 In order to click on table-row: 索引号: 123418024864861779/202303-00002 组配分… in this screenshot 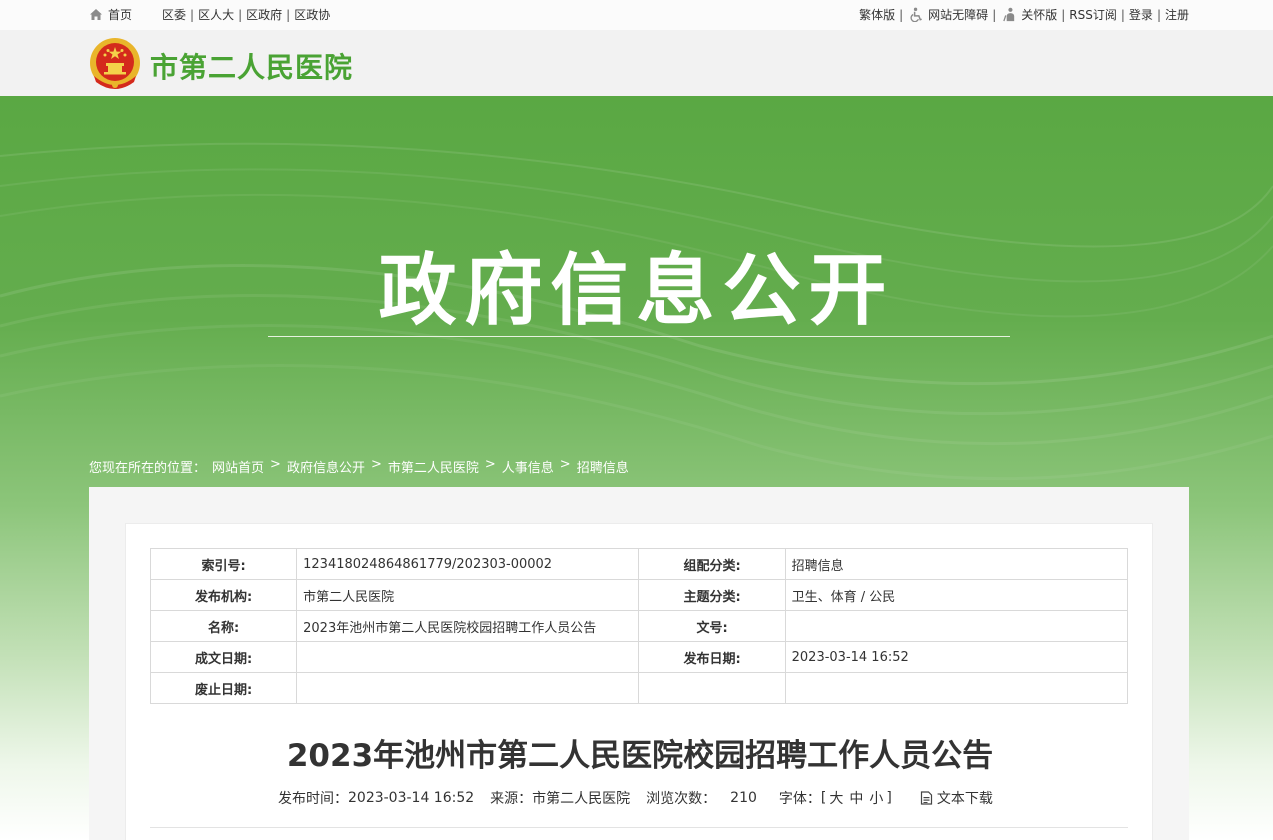, I will do `click(639, 564)`.